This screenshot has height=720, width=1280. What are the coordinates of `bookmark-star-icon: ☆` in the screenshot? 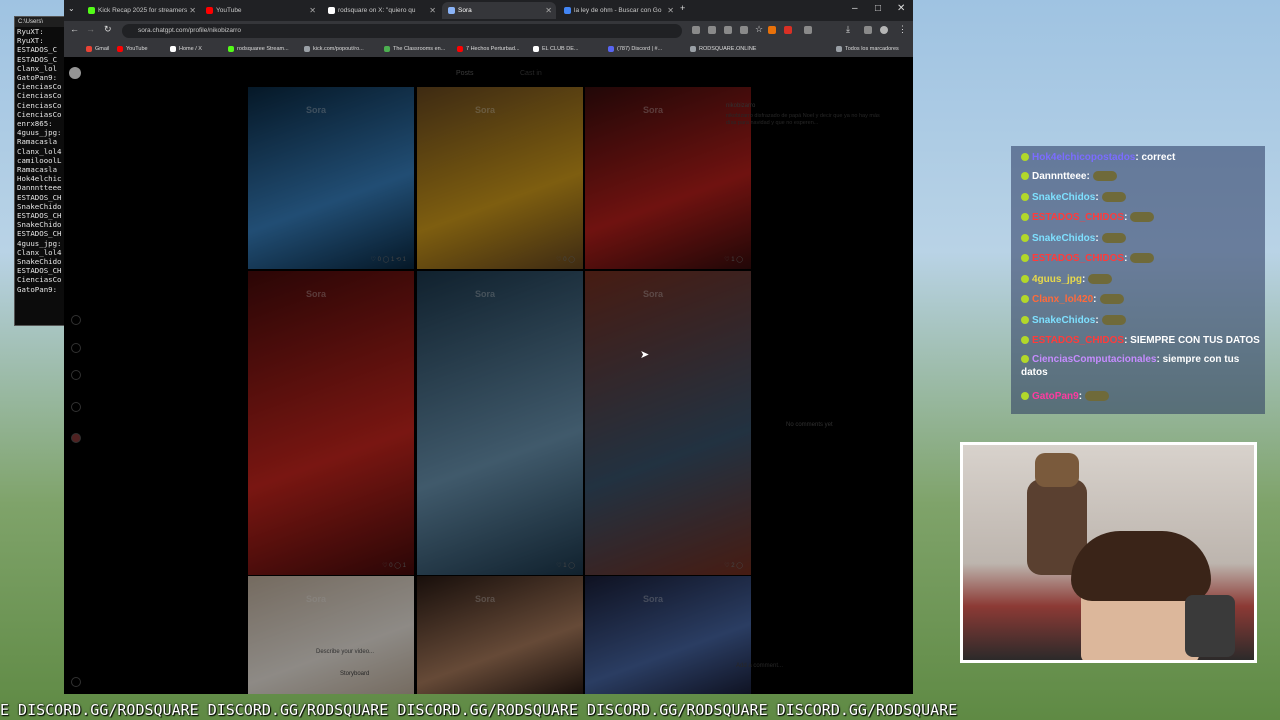 It's located at (759, 29).